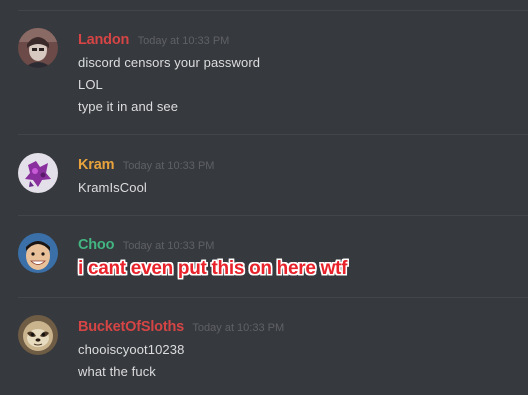  What do you see at coordinates (96, 245) in the screenshot?
I see `username-choo: Choo` at bounding box center [96, 245].